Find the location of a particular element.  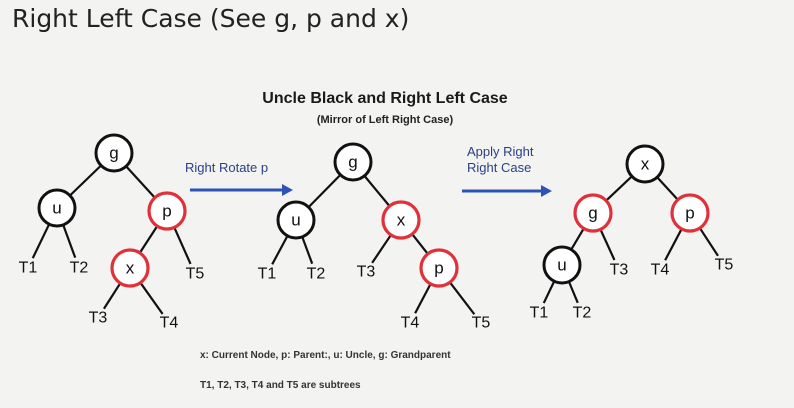

tree2-edge-x-p is located at coordinates (420, 244).